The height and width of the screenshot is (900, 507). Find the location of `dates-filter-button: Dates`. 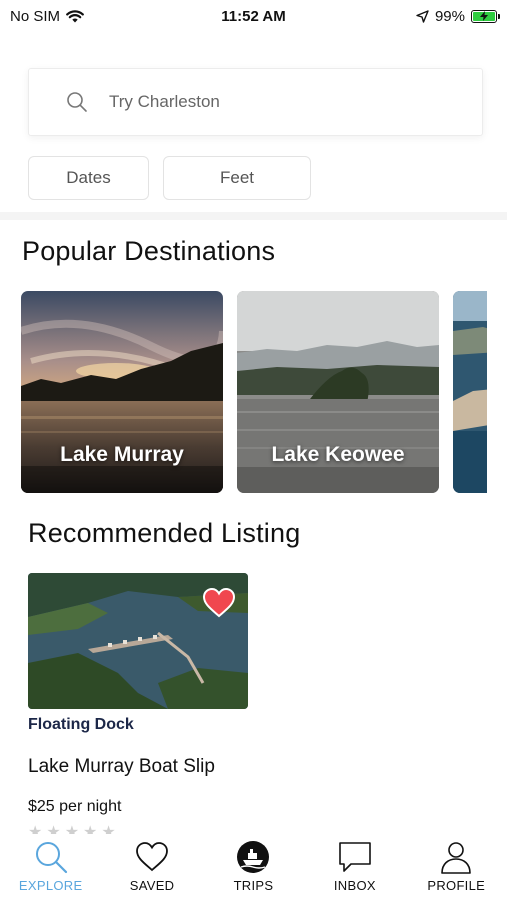

dates-filter-button: Dates is located at coordinates (88, 178).